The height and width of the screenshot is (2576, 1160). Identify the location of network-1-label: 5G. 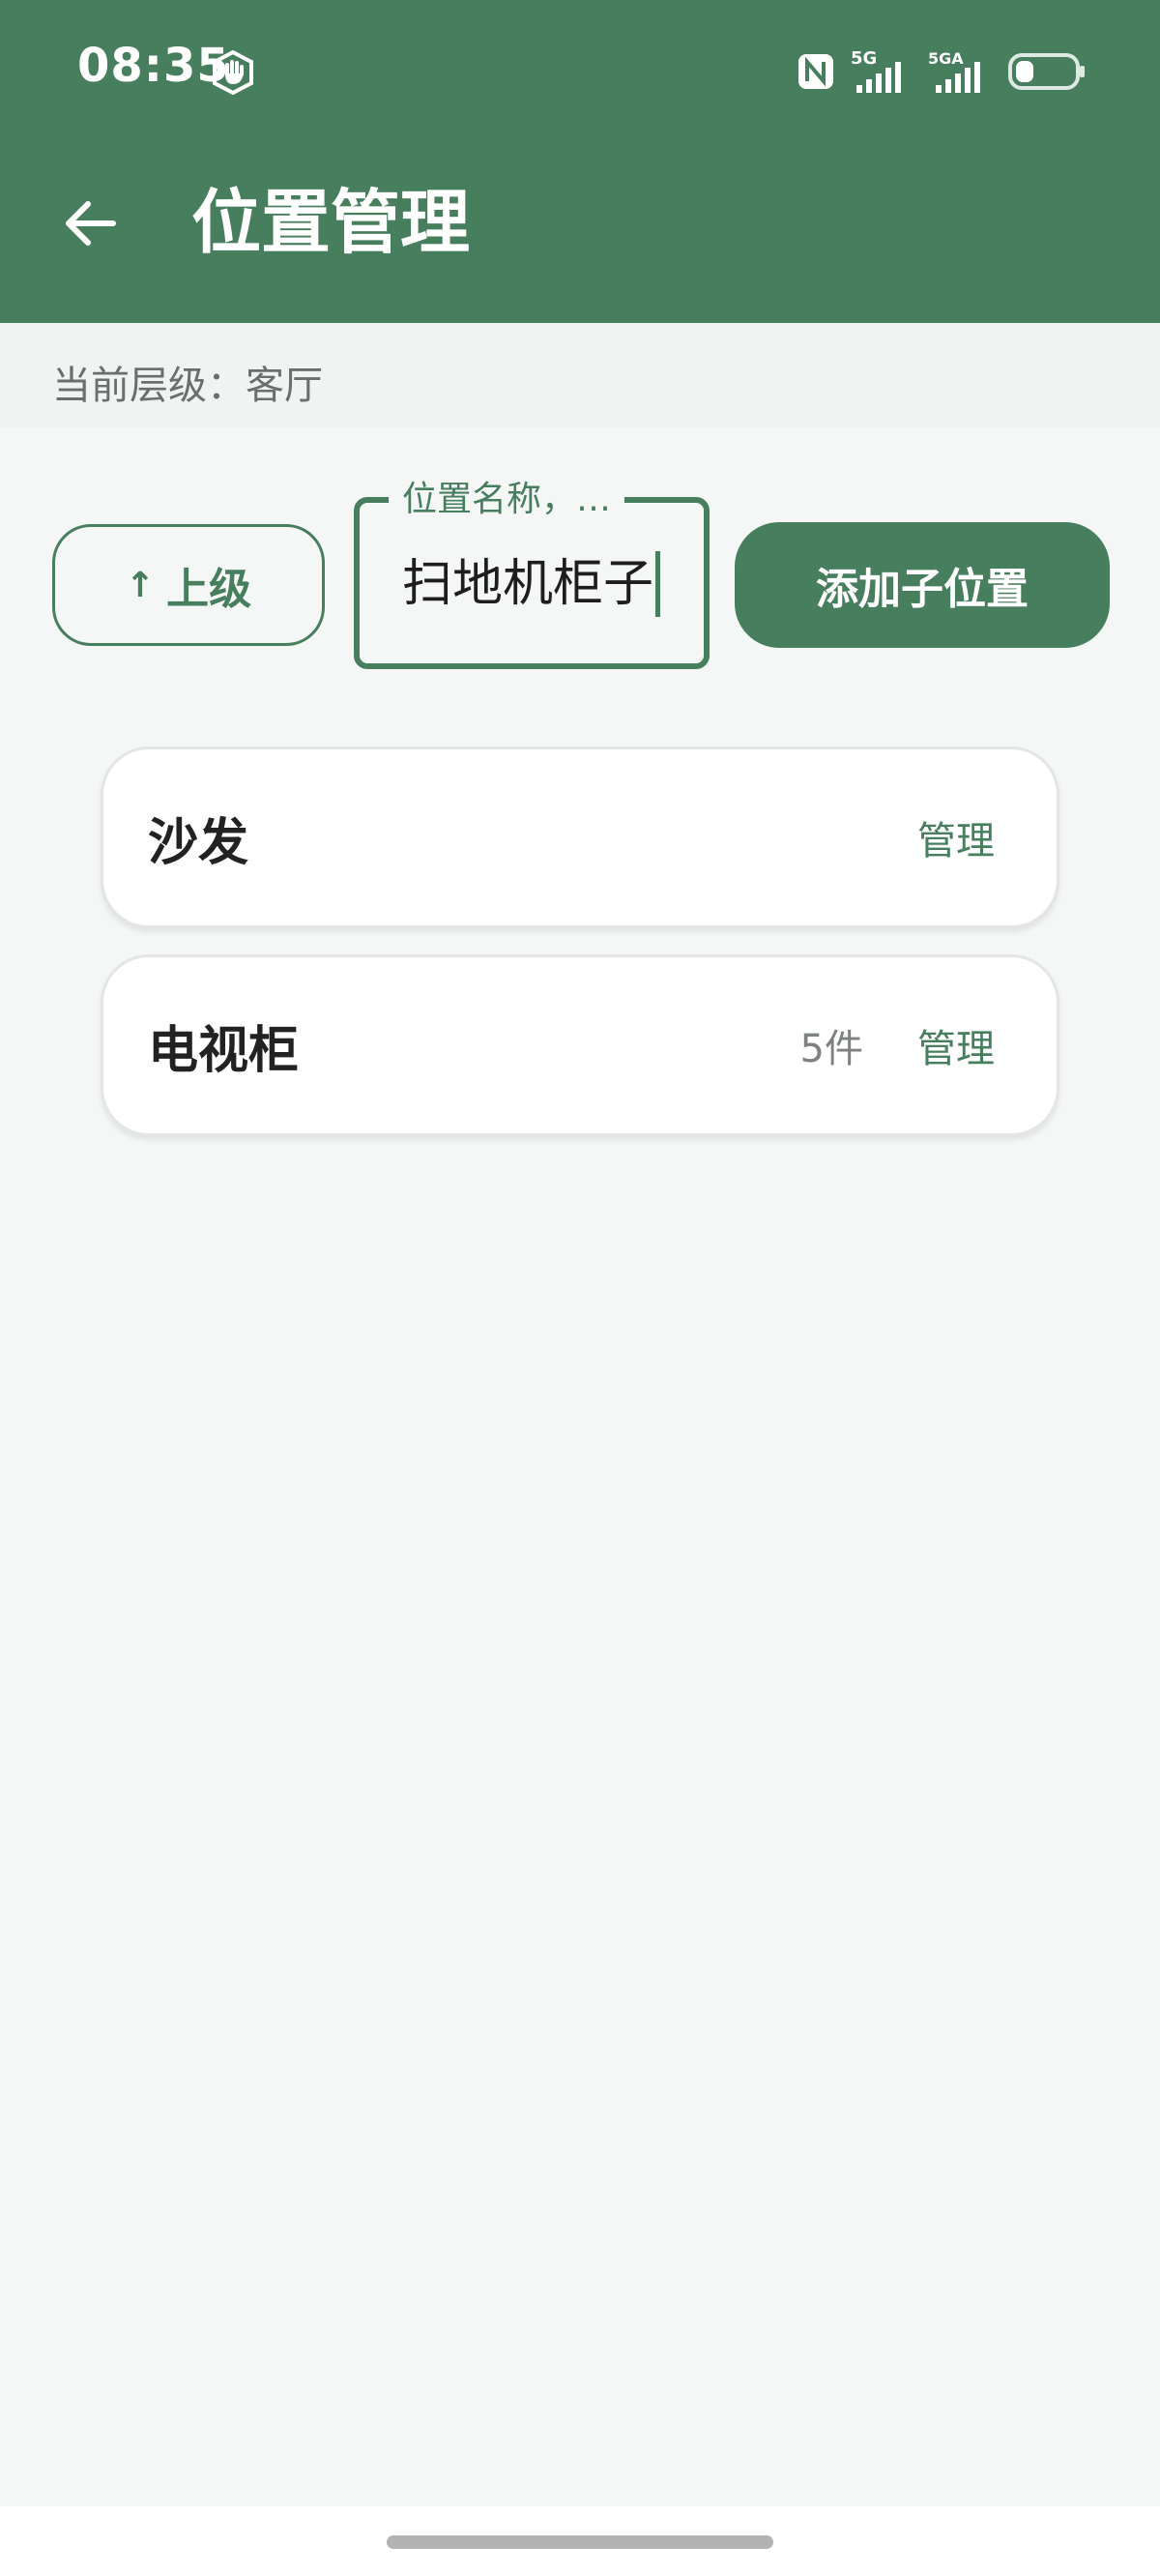
(864, 58).